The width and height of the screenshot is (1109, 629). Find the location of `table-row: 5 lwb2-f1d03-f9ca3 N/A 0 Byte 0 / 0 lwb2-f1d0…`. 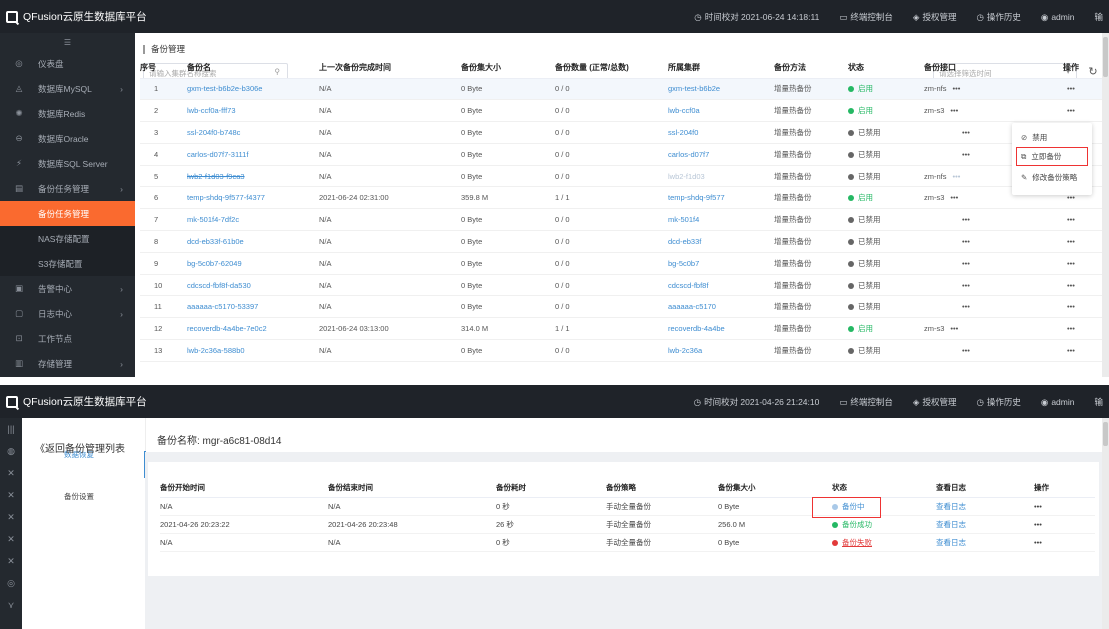

table-row: 5 lwb2-f1d03-f9ca3 N/A 0 Byte 0 / 0 lwb2-f1d0… is located at coordinates (622, 176).